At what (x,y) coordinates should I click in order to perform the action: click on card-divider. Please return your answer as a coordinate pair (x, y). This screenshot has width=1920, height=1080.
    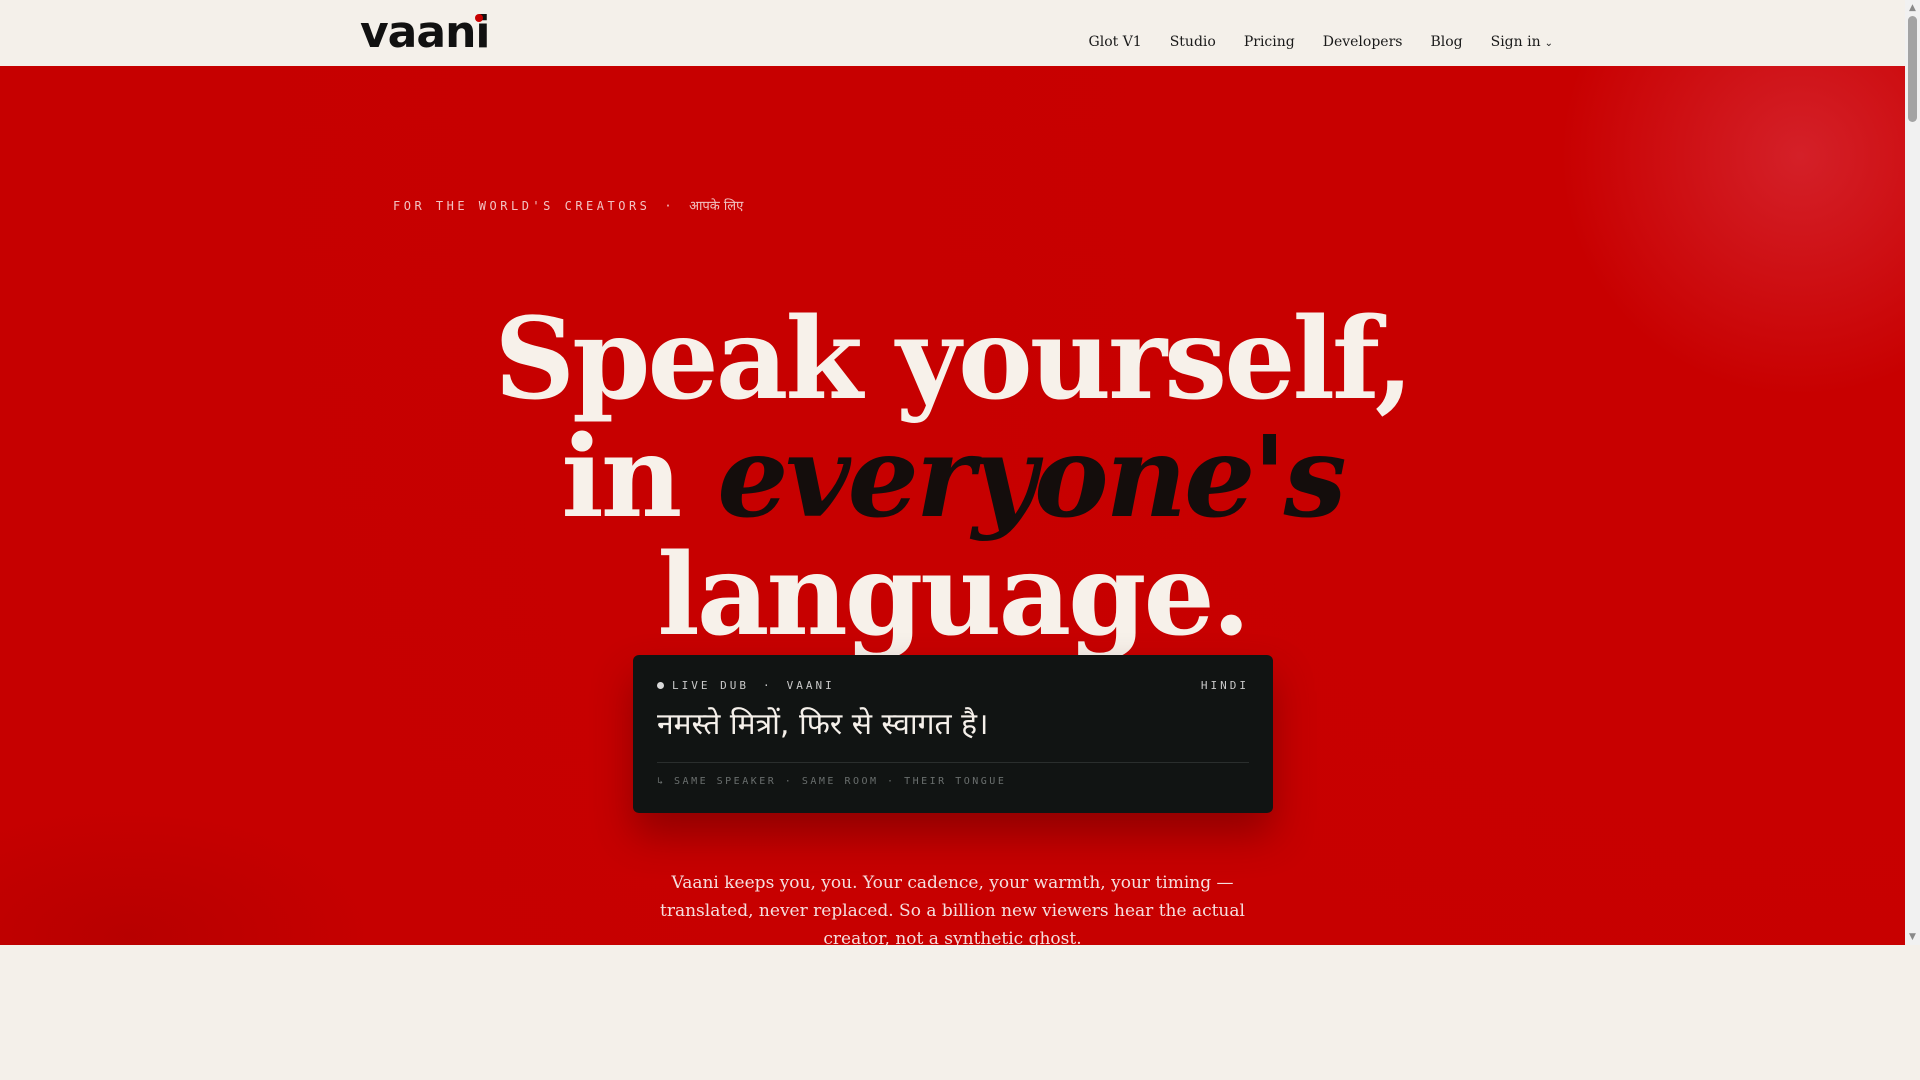
    Looking at the image, I should click on (953, 762).